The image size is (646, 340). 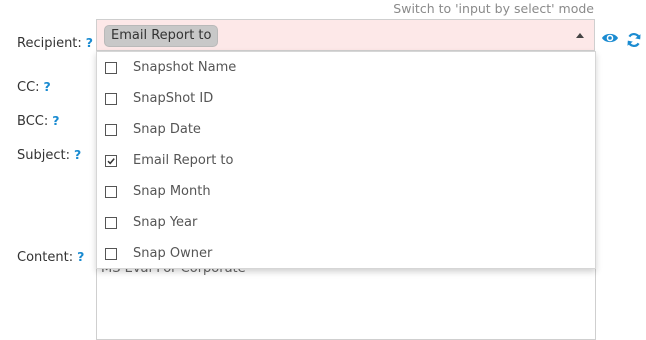 I want to click on option-checkbox-checked, so click(x=111, y=161).